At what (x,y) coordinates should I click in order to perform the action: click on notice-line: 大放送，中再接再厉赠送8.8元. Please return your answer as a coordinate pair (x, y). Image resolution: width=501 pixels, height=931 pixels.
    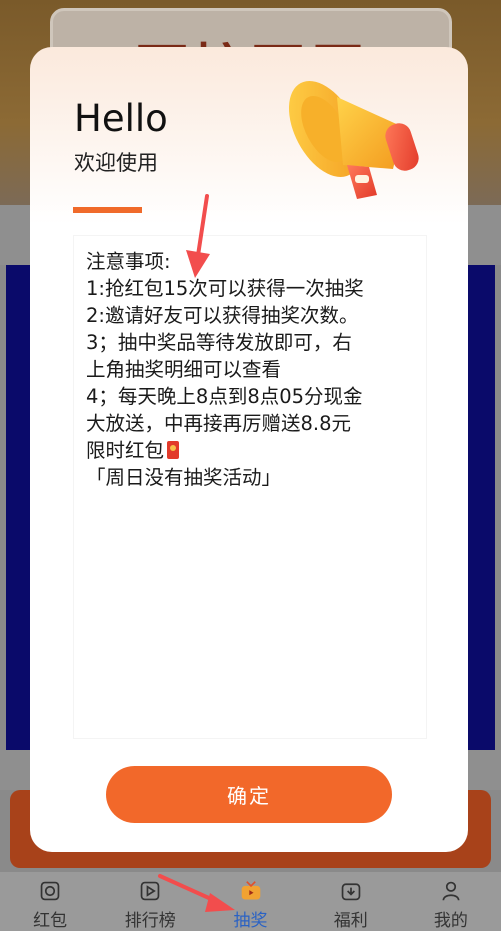
    Looking at the image, I should click on (219, 423).